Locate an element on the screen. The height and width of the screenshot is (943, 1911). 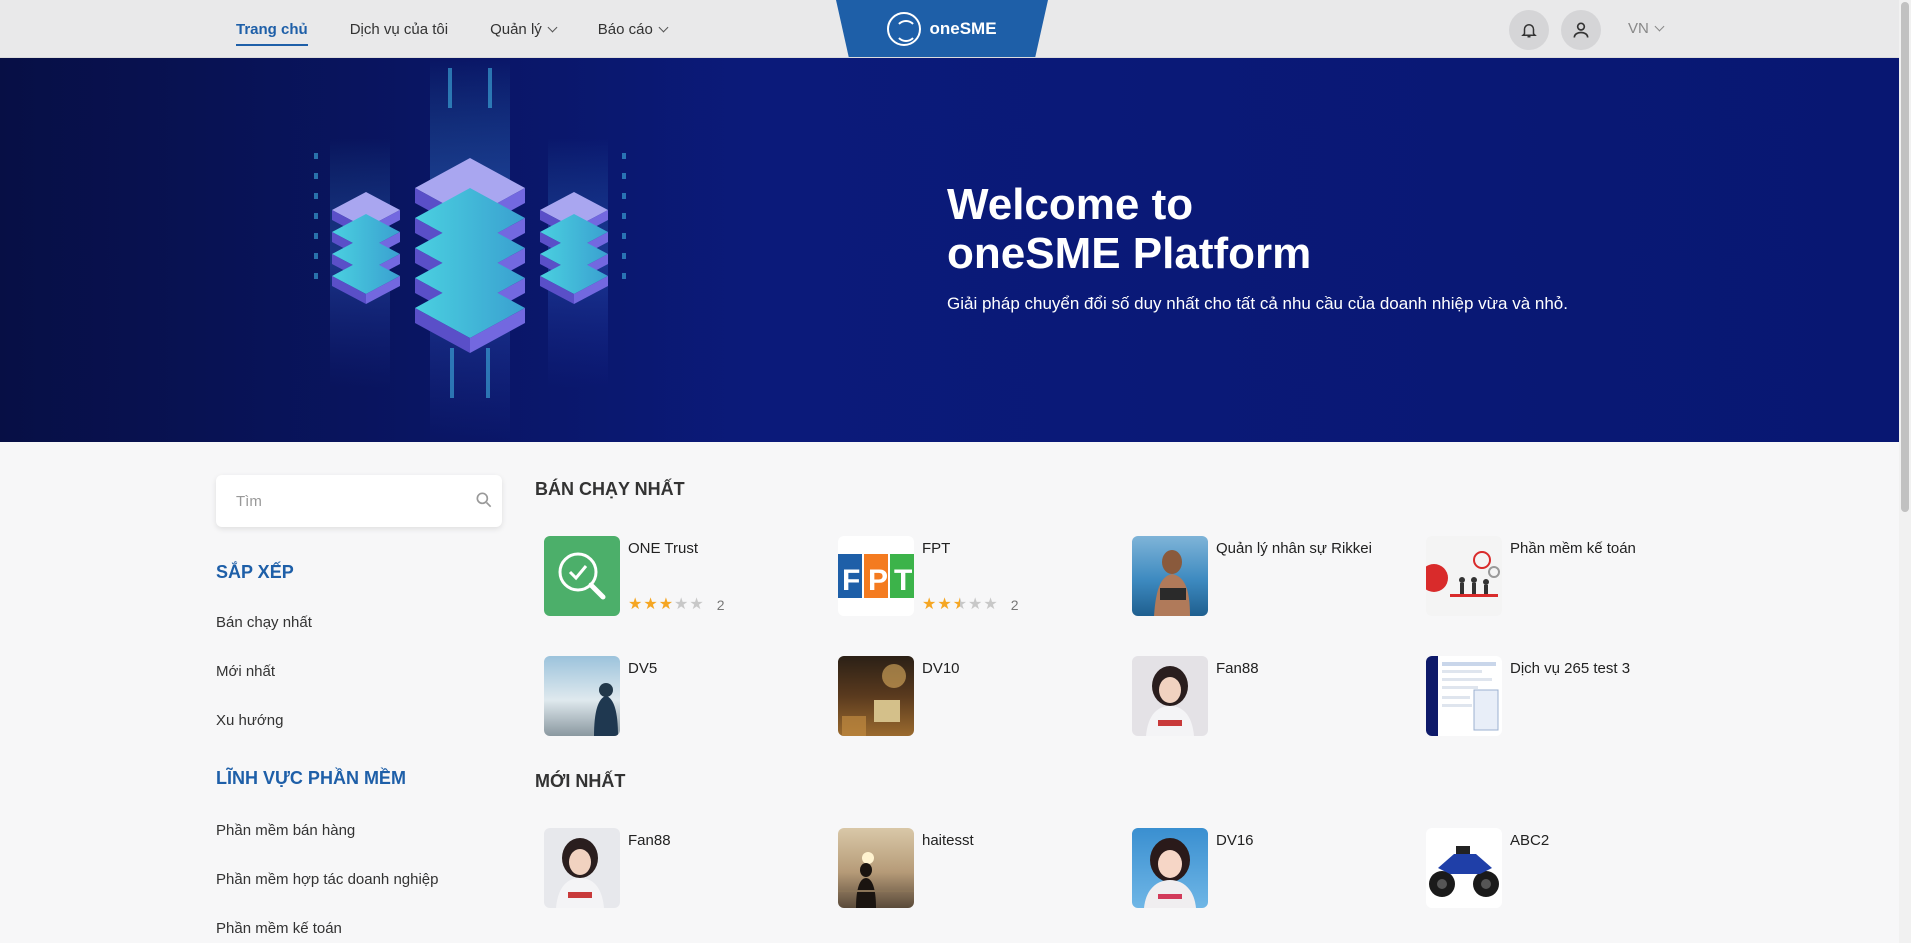
category-accounting-software: Phần mềm kế toán is located at coordinates (279, 928).